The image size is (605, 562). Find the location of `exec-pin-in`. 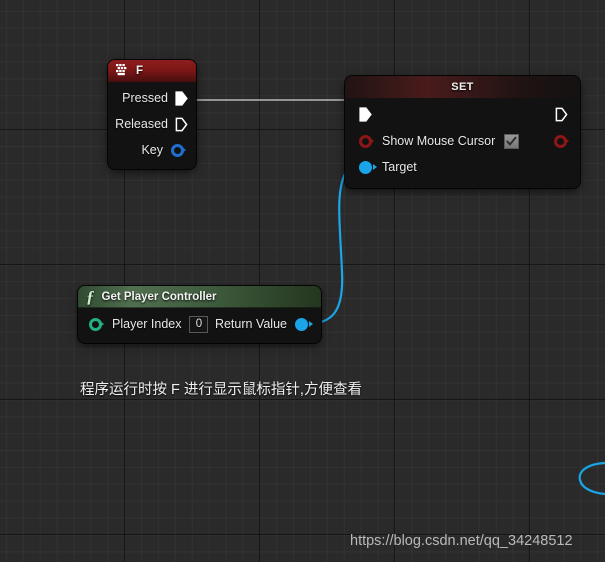

exec-pin-in is located at coordinates (365, 114).